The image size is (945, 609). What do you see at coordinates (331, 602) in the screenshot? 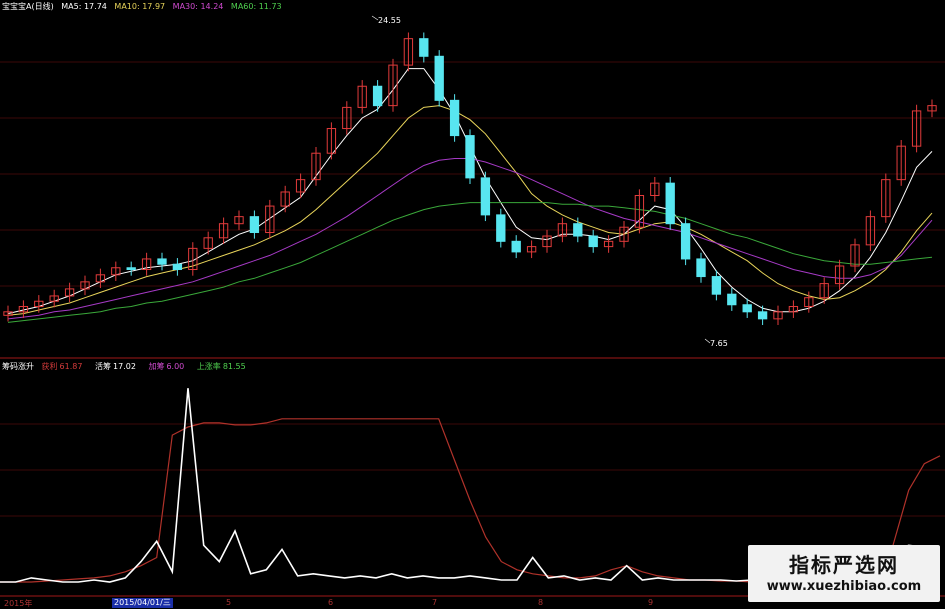
I see `xaxis-month-label: 6` at bounding box center [331, 602].